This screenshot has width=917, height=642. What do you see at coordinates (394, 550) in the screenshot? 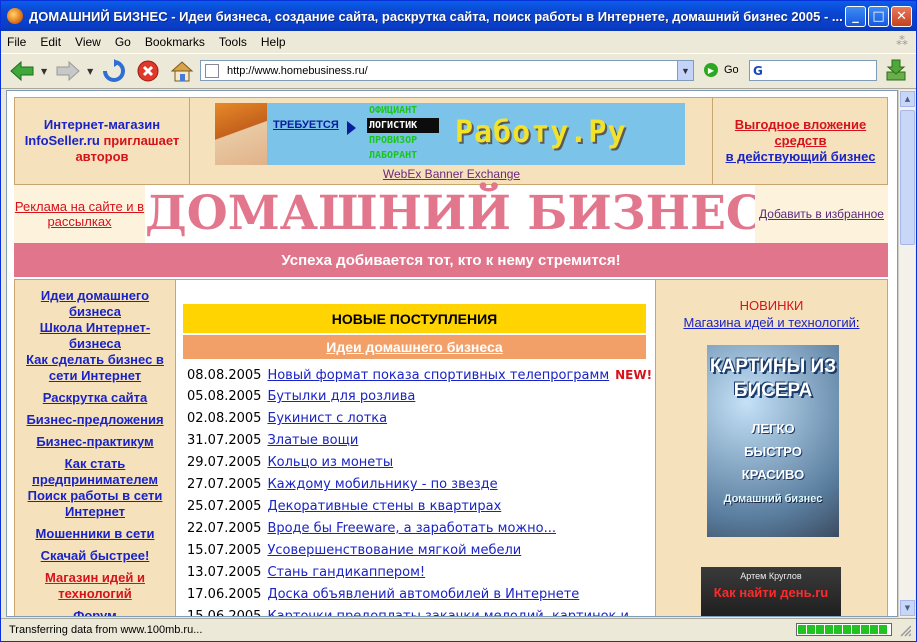
I see `news-link: Усовершенствование мягкой мебели` at bounding box center [394, 550].